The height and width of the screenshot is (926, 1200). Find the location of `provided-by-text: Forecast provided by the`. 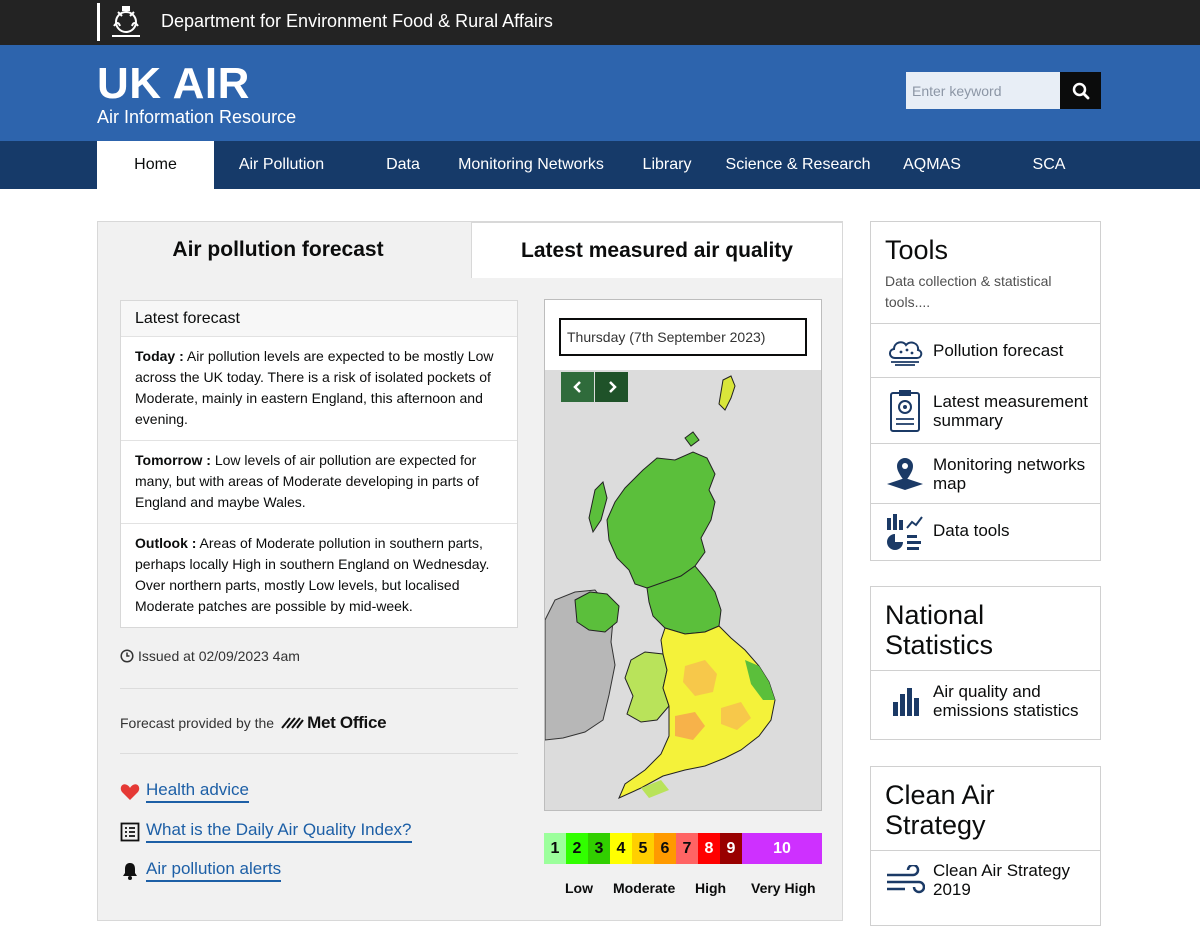

provided-by-text: Forecast provided by the is located at coordinates (197, 723).